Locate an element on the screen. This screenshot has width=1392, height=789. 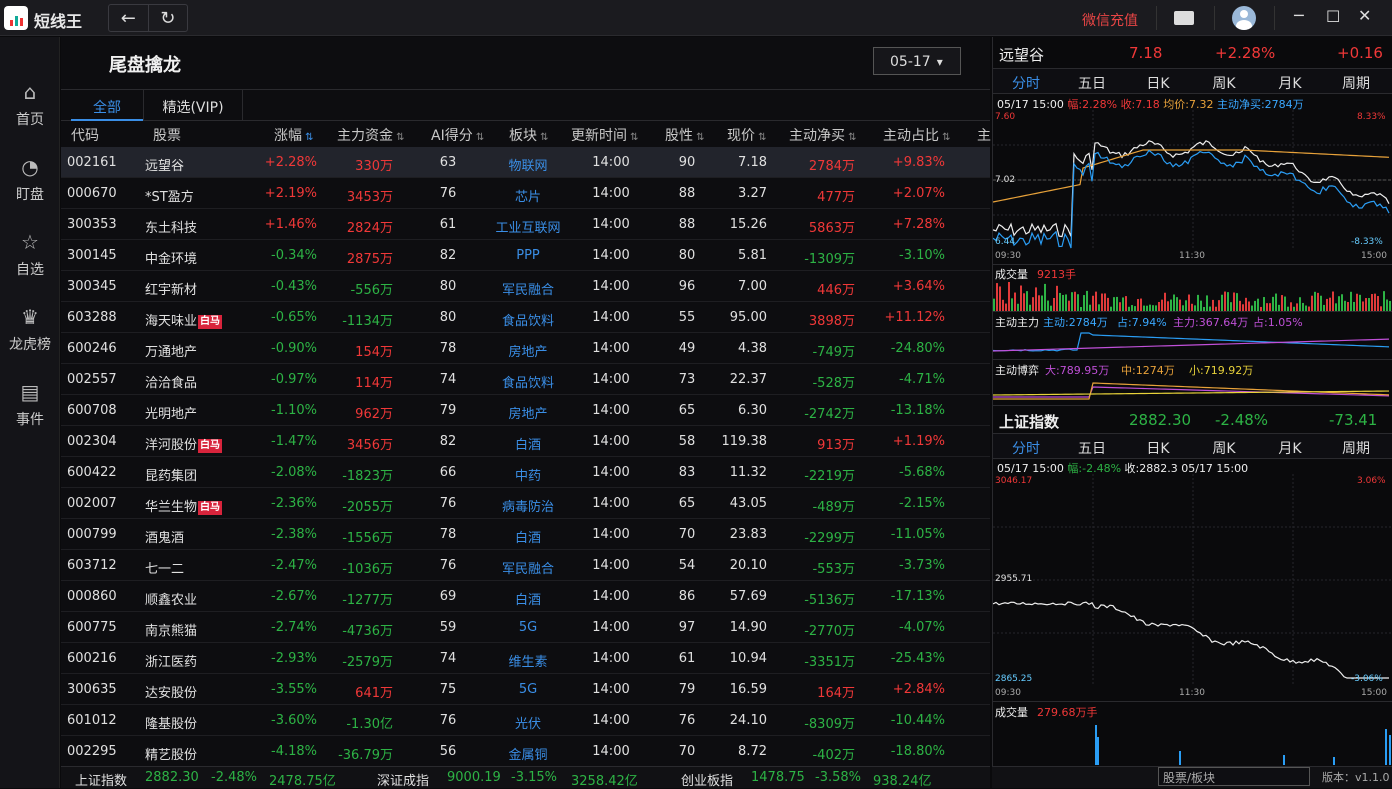
sh-index-value: 2882.30 is located at coordinates (172, 777).